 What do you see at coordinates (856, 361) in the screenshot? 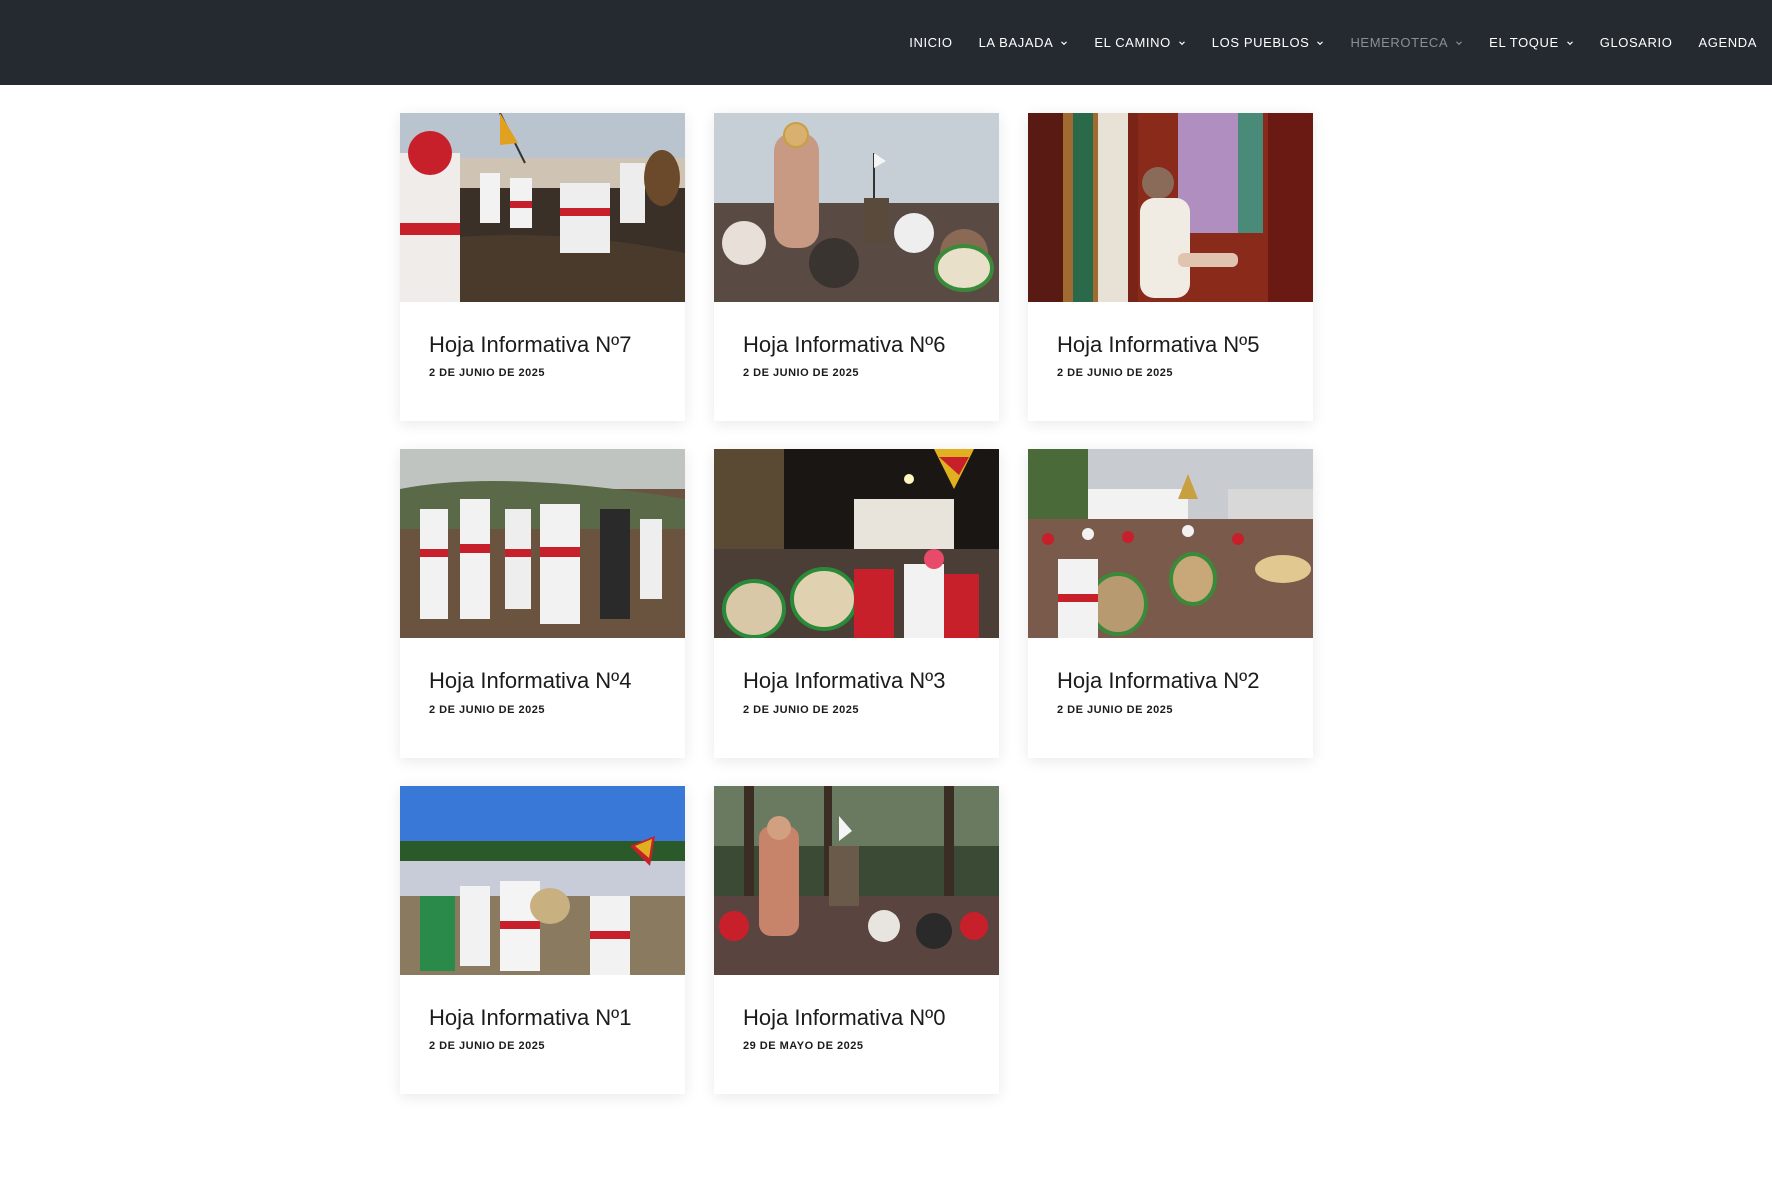
I see `post-card-body: Hoja Informativa Nº6 2 DE JUNIO DE 2025` at bounding box center [856, 361].